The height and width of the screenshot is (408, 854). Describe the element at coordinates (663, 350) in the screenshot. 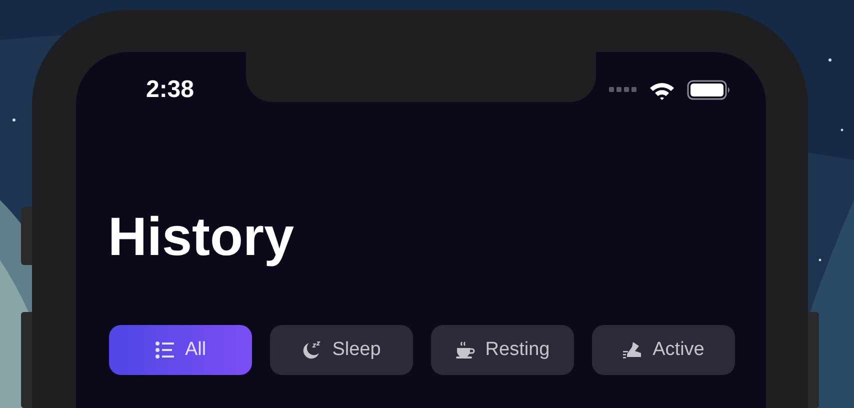

I see `filter-tab: Active` at that location.